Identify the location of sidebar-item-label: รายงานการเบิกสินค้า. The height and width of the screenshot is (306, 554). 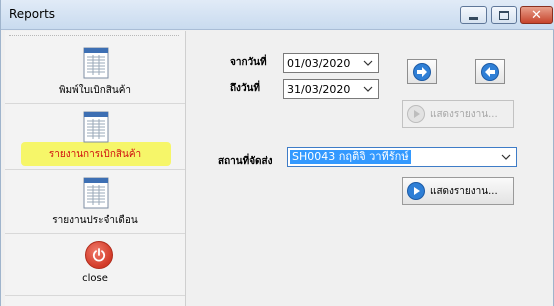
(95, 154).